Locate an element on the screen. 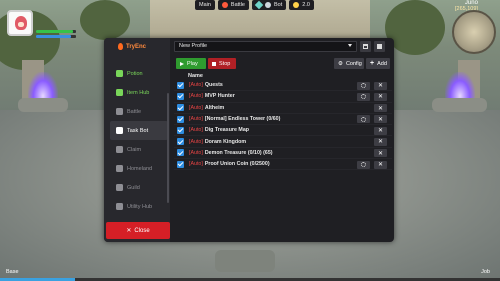  save-icon is located at coordinates (379, 46).